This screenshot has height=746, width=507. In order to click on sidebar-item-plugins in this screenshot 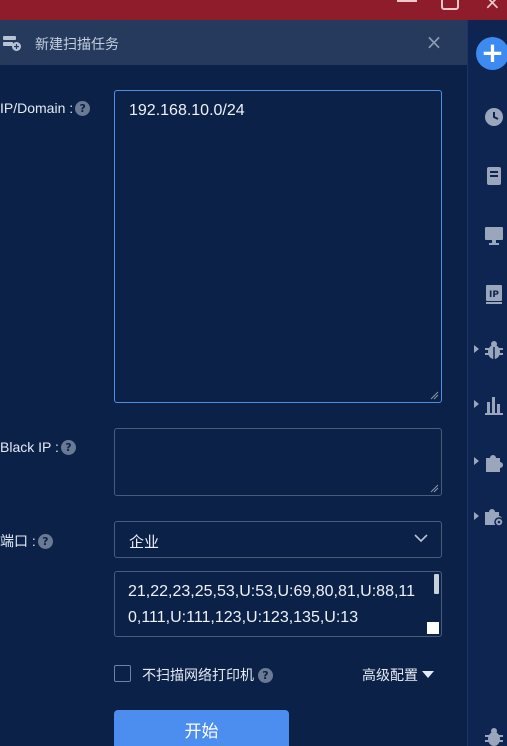, I will do `click(487, 462)`.